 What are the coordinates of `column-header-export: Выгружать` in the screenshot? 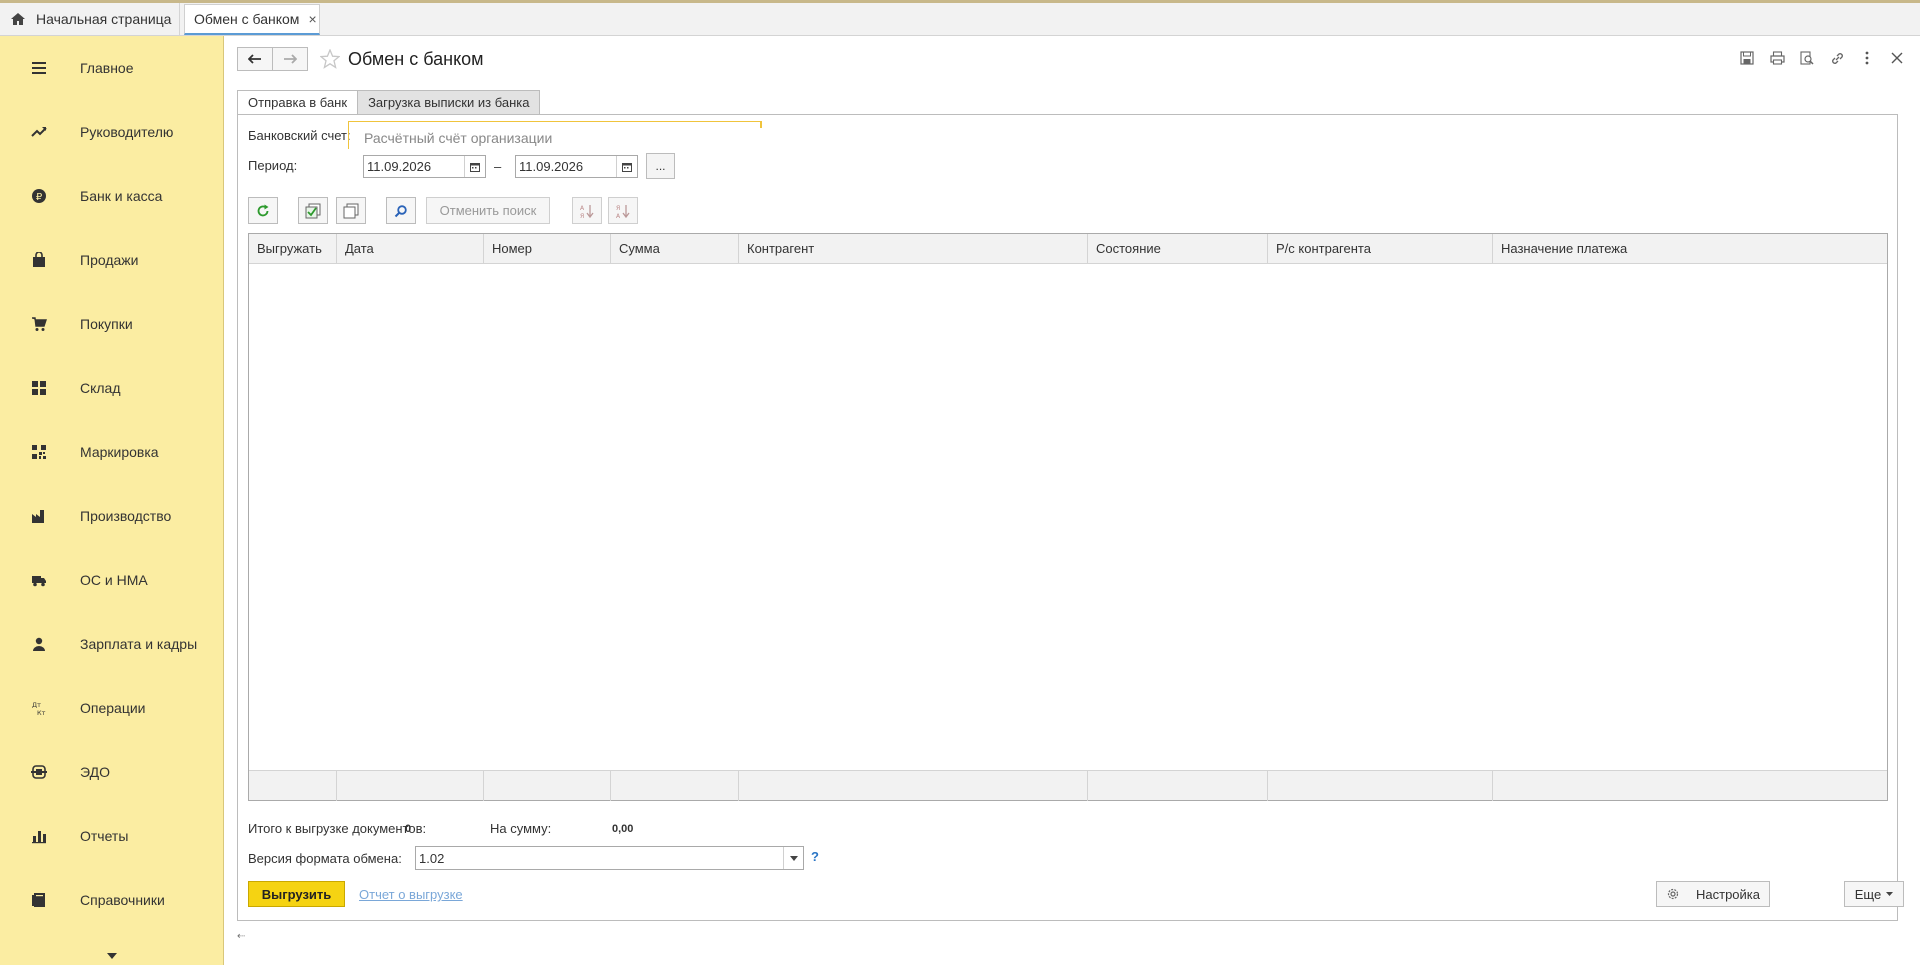 It's located at (293, 249).